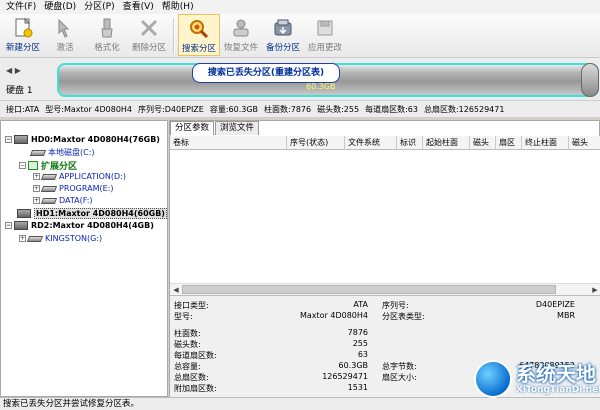  Describe the element at coordinates (300, 7) in the screenshot. I see `menu-bar: 文件(F) 硬盘(D) 分区(P) 查看(V) 帮助(H)` at that location.